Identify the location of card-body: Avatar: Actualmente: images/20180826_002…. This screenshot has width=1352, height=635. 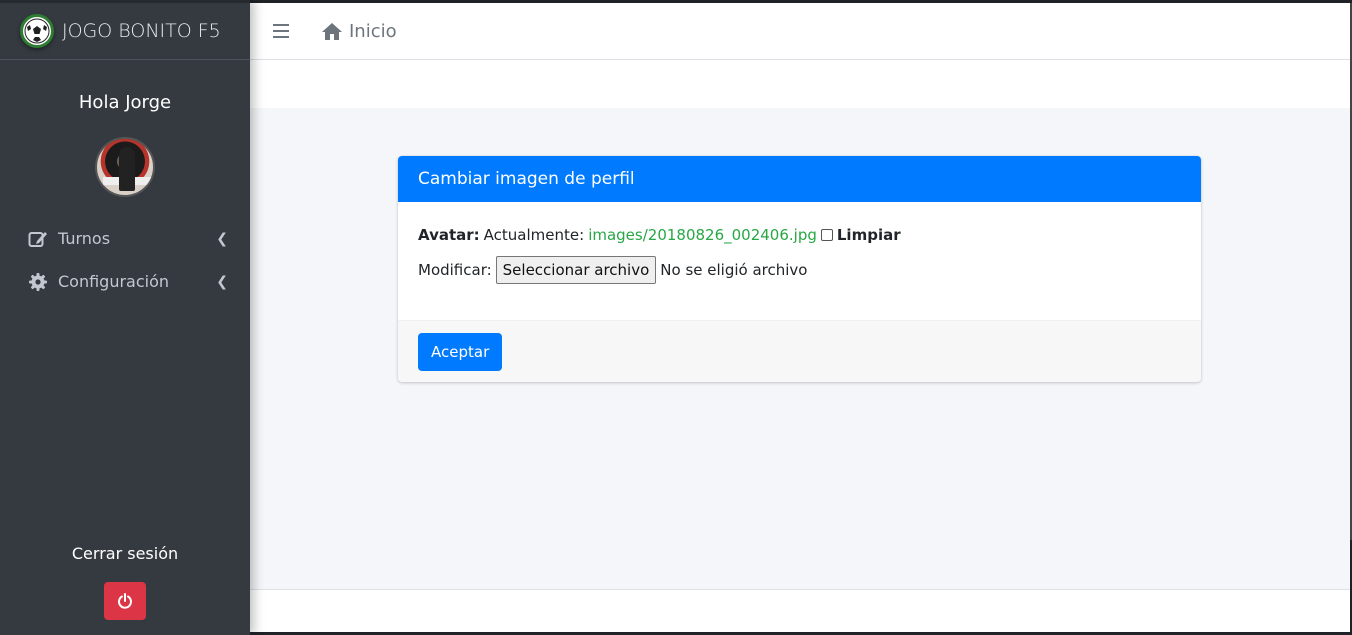
(799, 261).